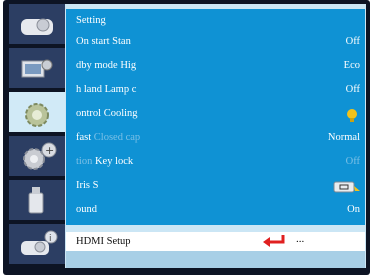 The image size is (374, 278). What do you see at coordinates (215, 92) in the screenshot?
I see `menu-row-3: h land Lamp c Off` at bounding box center [215, 92].